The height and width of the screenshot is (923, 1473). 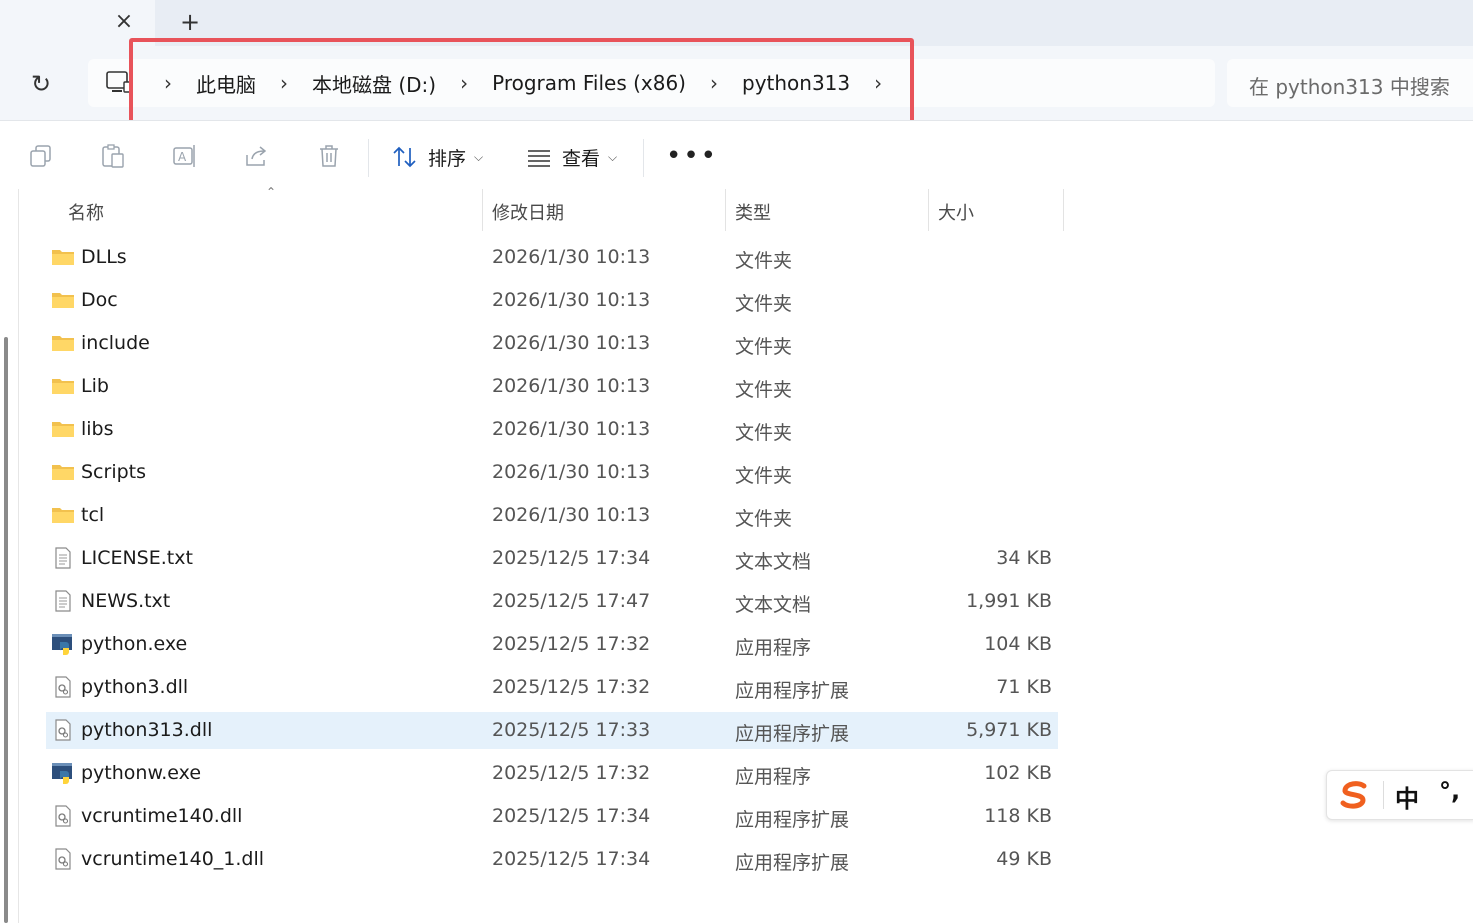 I want to click on sort-button: 排序 ⌵, so click(x=437, y=157).